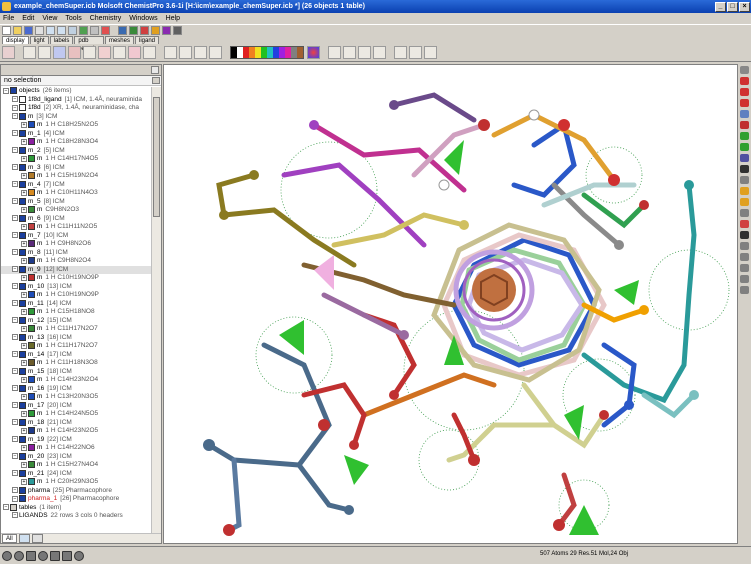  I want to click on save-icon, so click(28, 30).